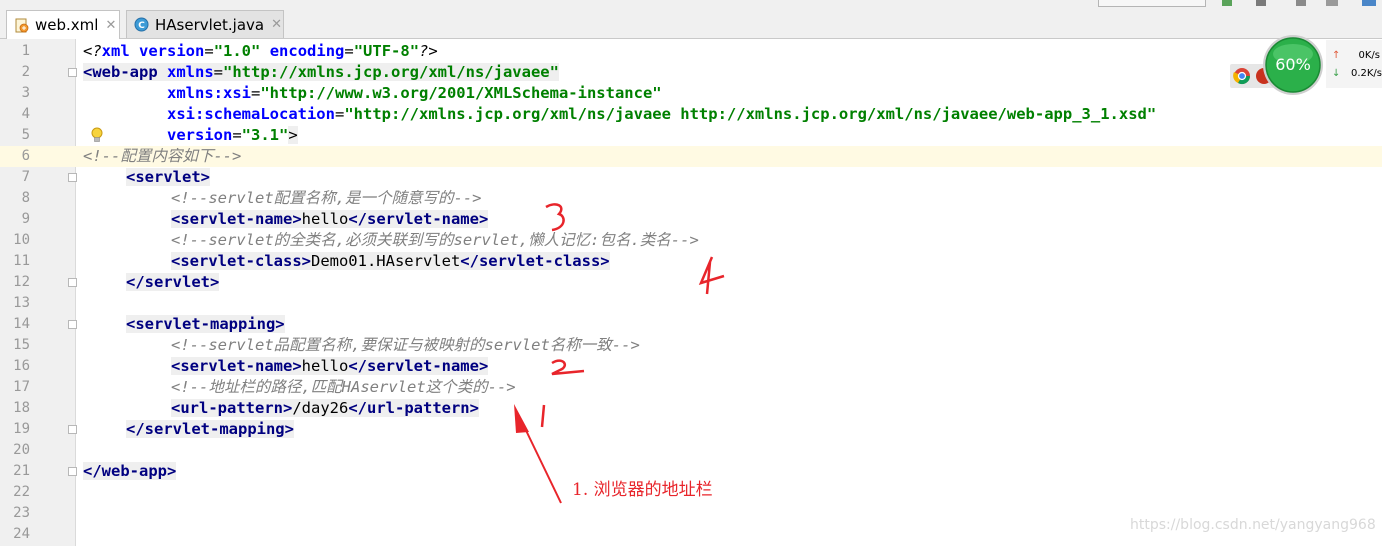 Image resolution: width=1382 pixels, height=546 pixels. I want to click on download-speed: 0.2K/s, so click(1366, 73).